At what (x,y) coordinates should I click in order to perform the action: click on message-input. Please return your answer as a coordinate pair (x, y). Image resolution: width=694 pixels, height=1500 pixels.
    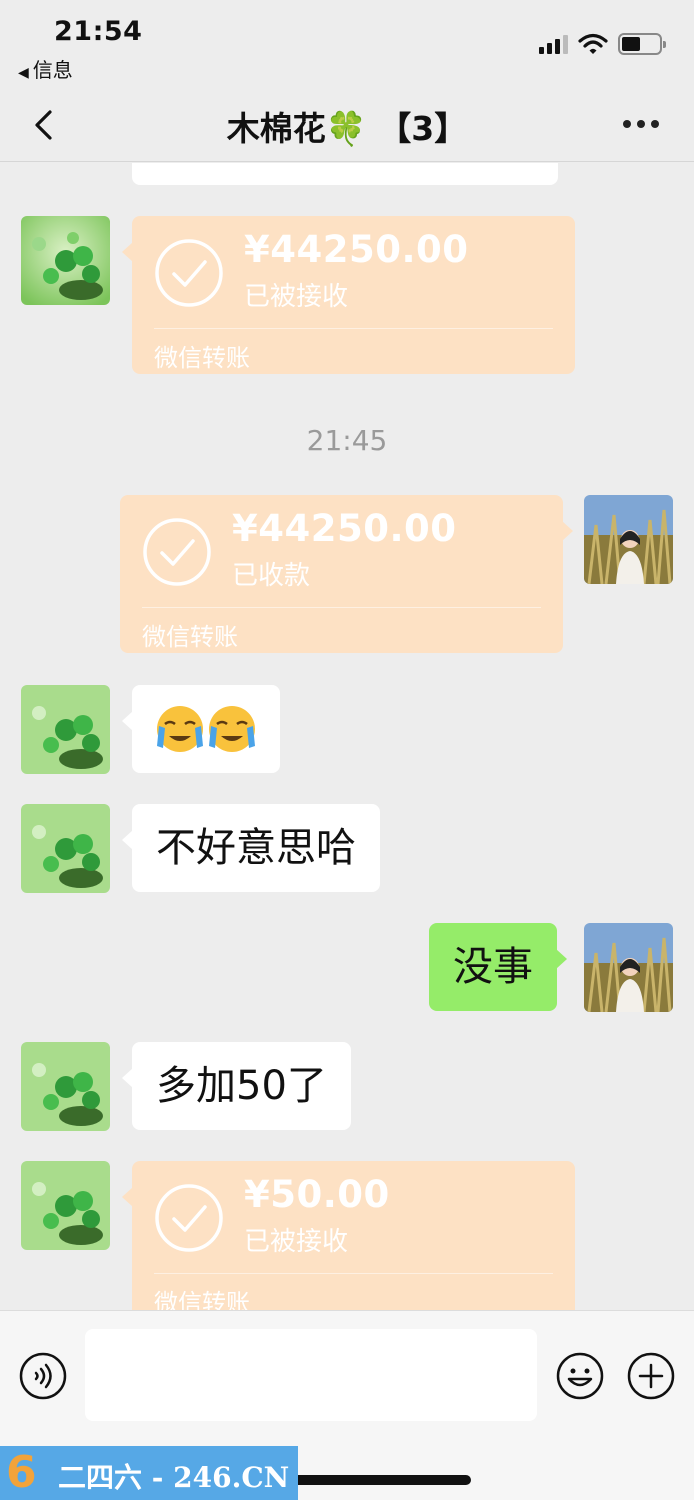
    Looking at the image, I should click on (311, 1375).